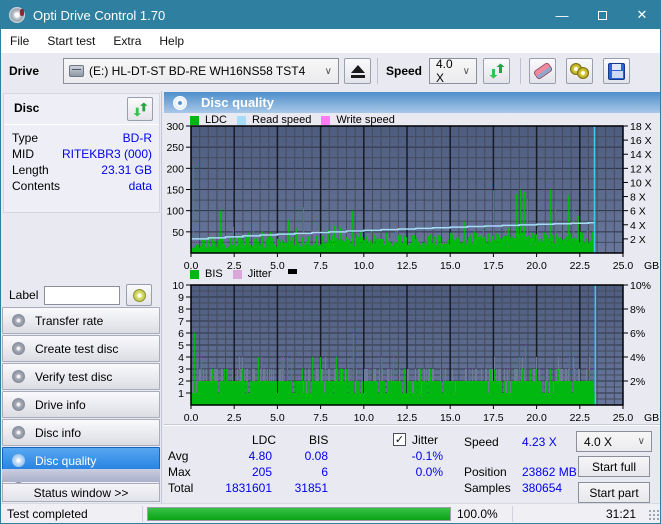 The image size is (661, 524). Describe the element at coordinates (579, 71) in the screenshot. I see `disc-tools-button` at that location.